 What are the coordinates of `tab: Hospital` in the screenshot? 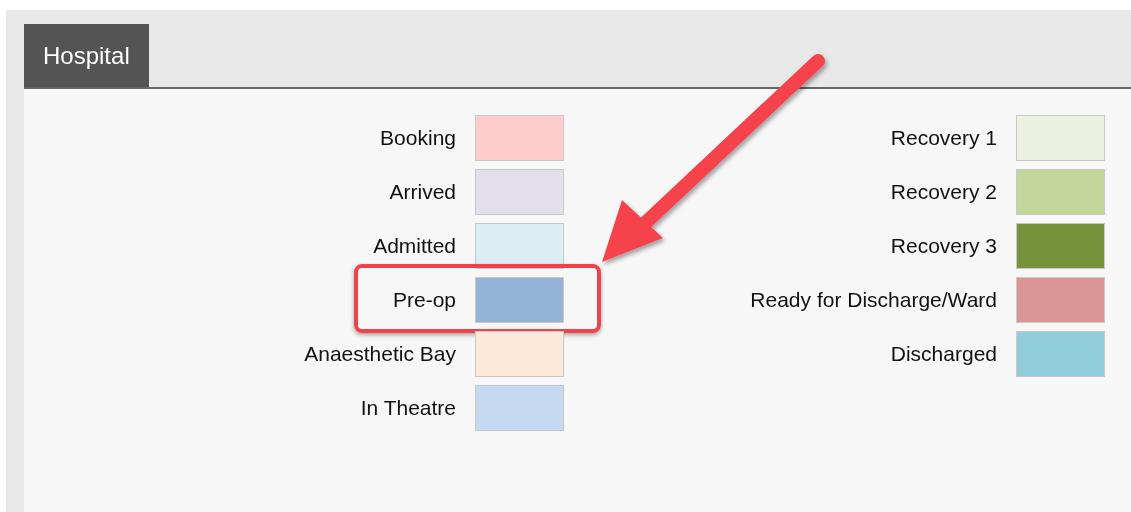 It's located at (86, 55).